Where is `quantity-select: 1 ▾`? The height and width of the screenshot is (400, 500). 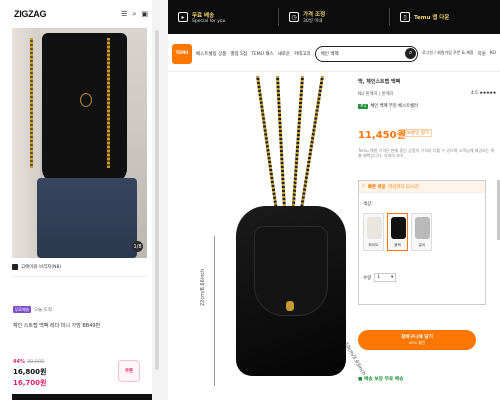 quantity-select: 1 ▾ is located at coordinates (385, 277).